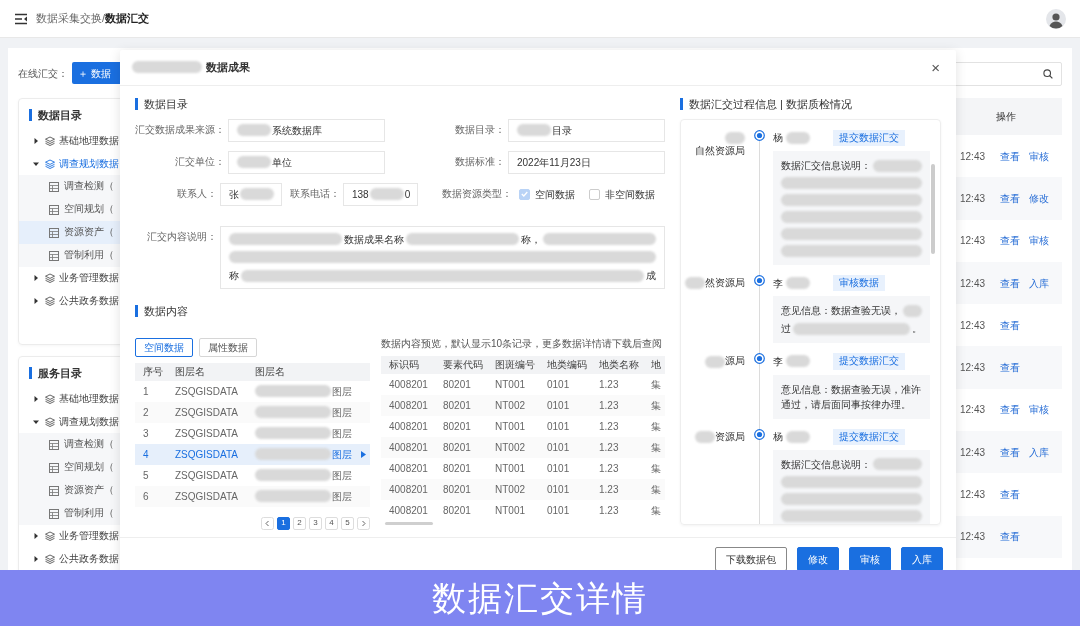 This screenshot has width=1080, height=626. I want to click on table-cell-text: 4, so click(146, 454).